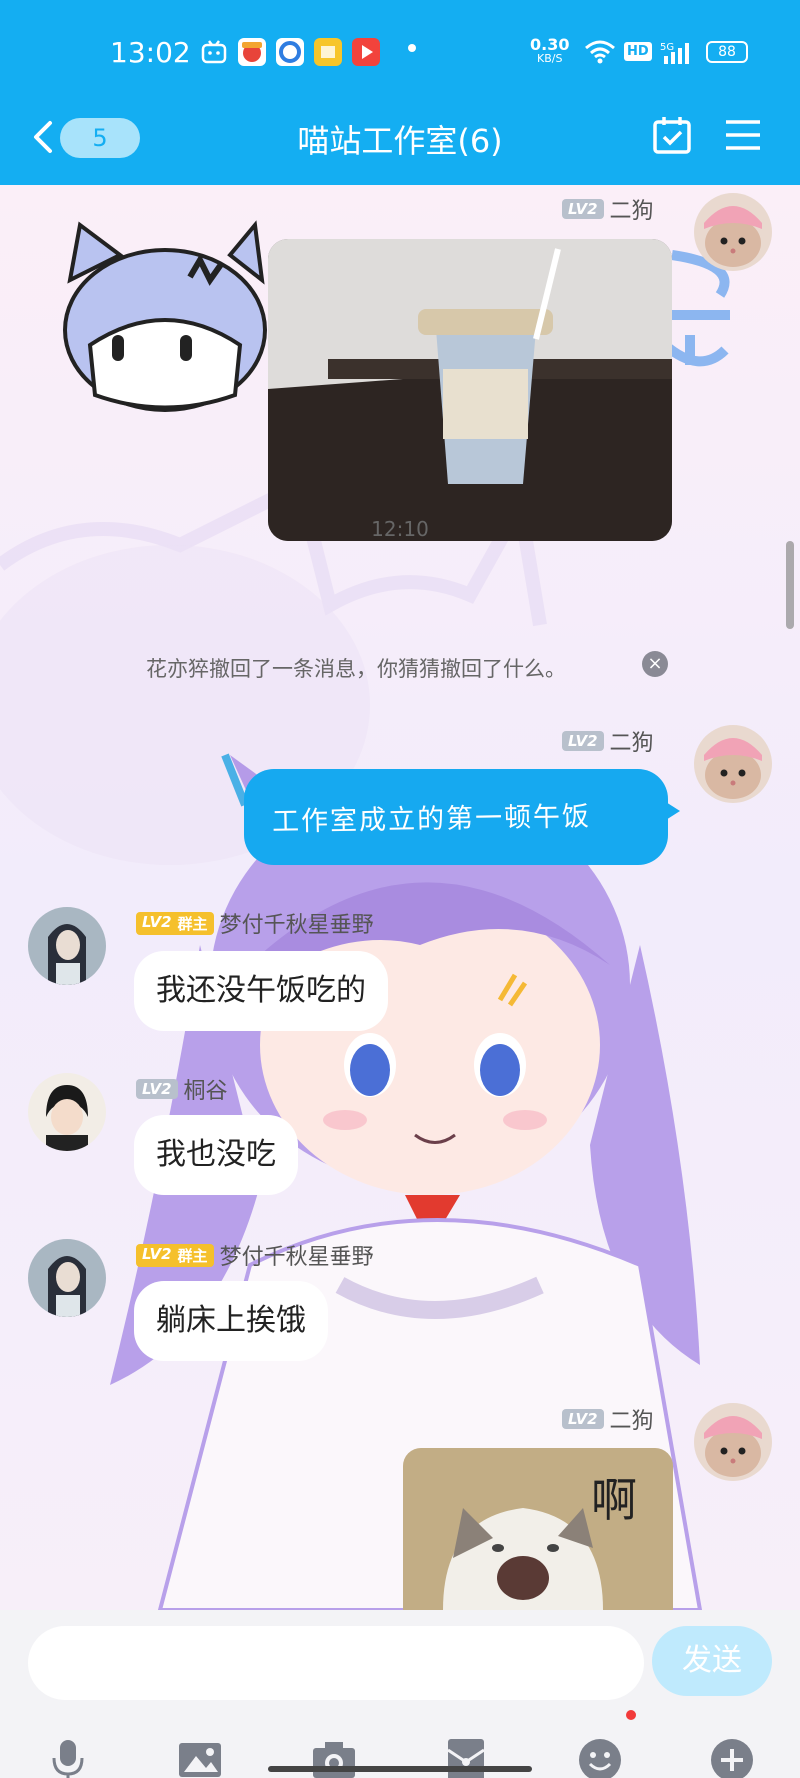 This screenshot has width=800, height=1778. I want to click on input-bar: 发送, so click(400, 1694).